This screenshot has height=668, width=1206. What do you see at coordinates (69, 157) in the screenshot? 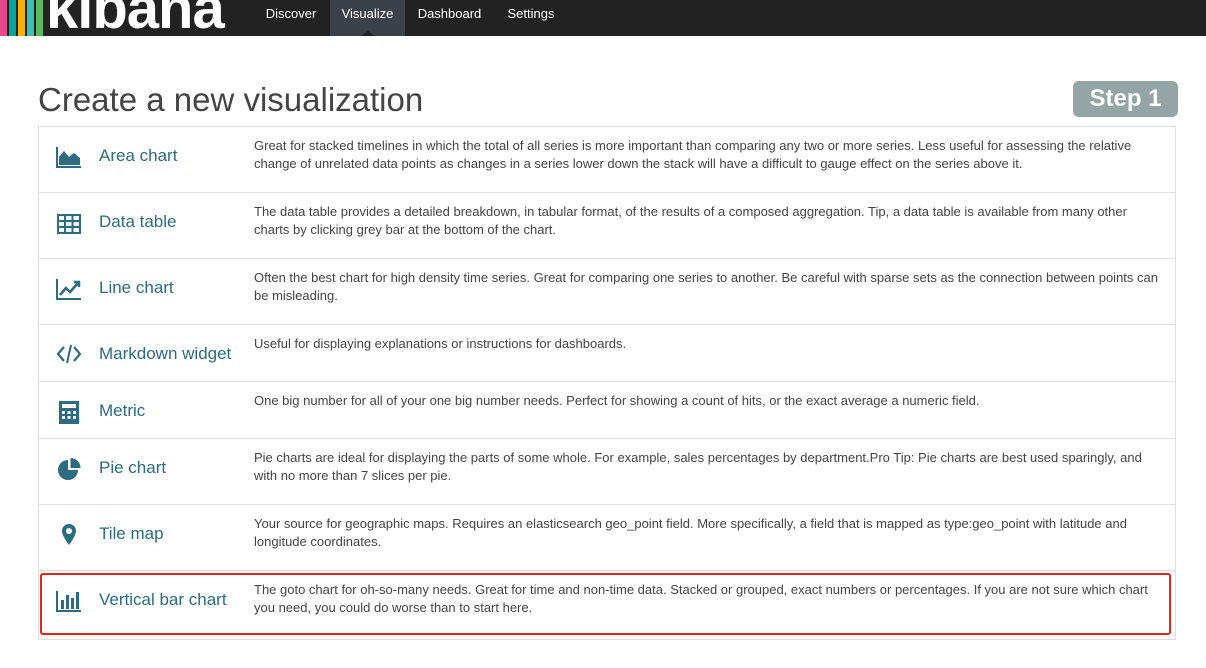
I see `area-chart-icon` at bounding box center [69, 157].